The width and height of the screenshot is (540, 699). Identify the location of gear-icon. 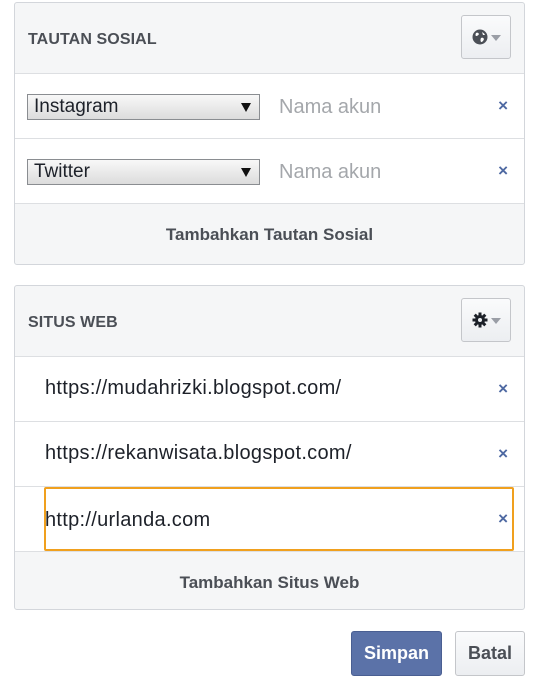
(479, 320).